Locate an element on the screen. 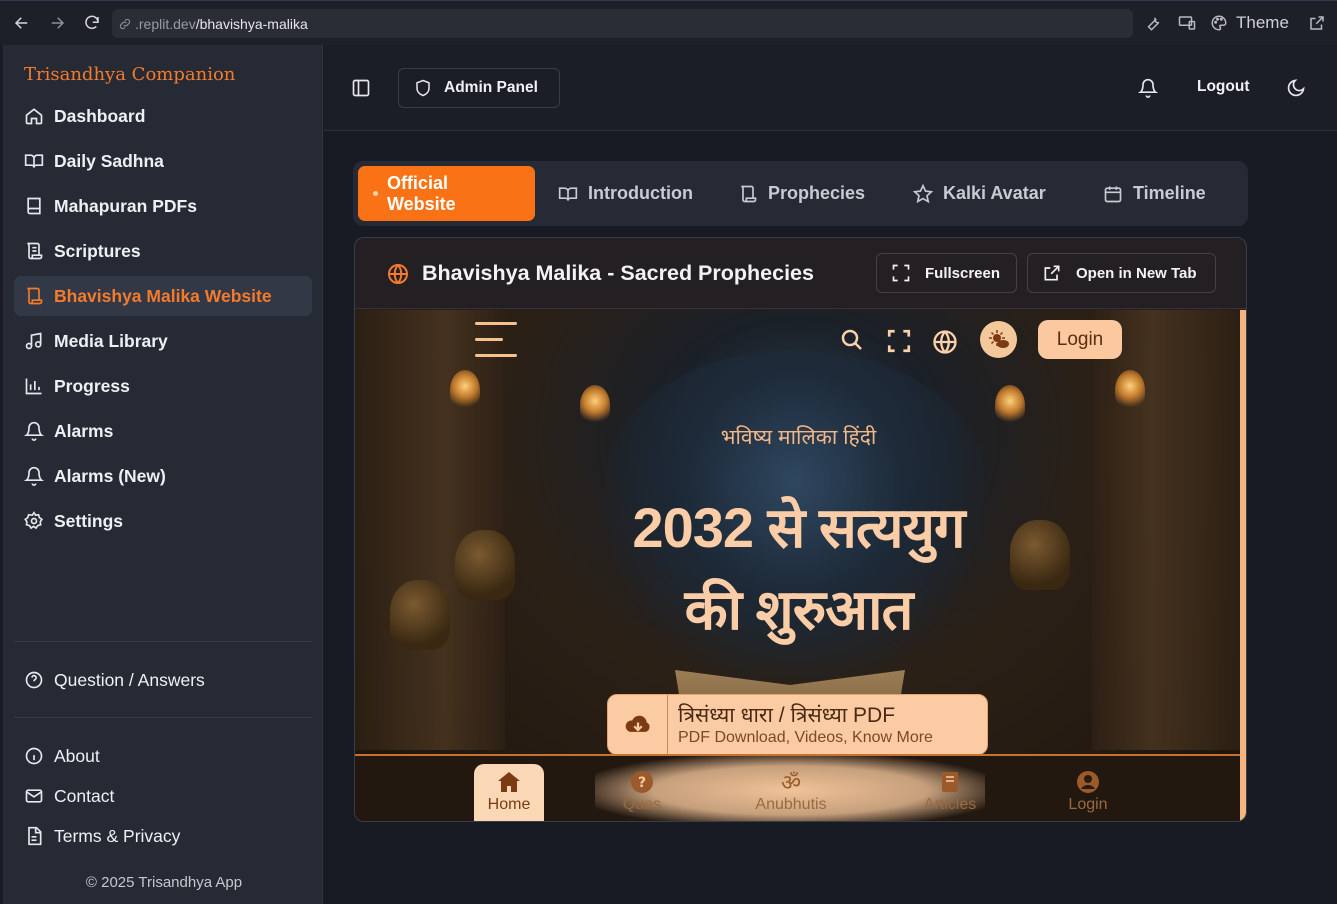 This screenshot has height=904, width=1337. tab-label: Prophecies is located at coordinates (817, 193).